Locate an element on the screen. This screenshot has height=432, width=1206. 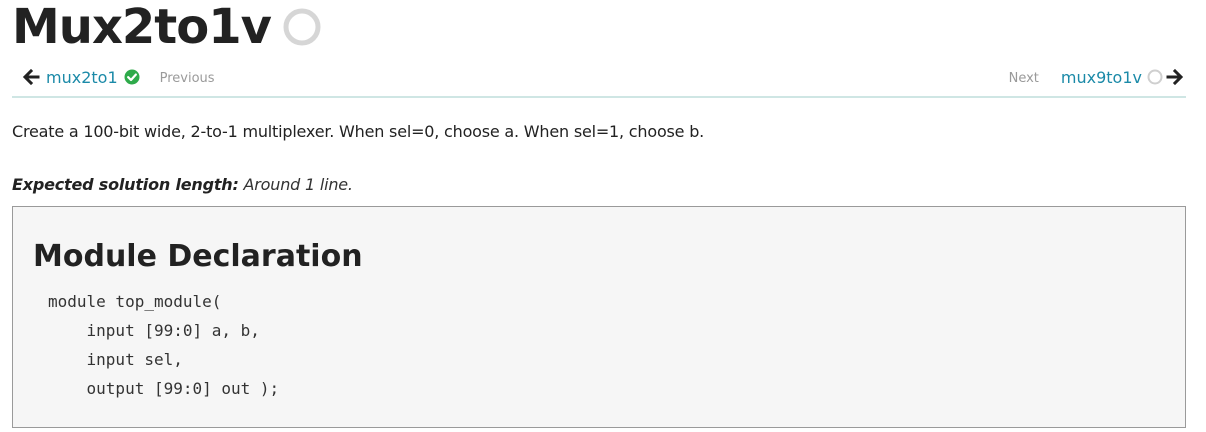
title-row: Mux2to1v is located at coordinates (599, 27).